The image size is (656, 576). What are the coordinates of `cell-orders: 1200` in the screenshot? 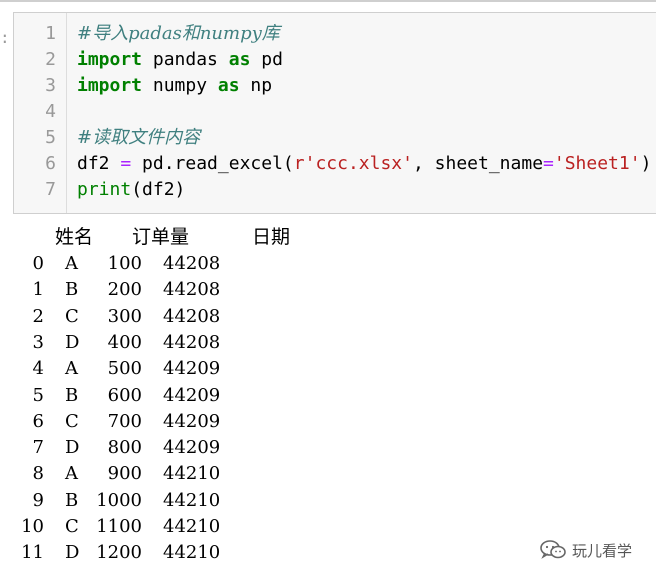 It's located at (119, 553).